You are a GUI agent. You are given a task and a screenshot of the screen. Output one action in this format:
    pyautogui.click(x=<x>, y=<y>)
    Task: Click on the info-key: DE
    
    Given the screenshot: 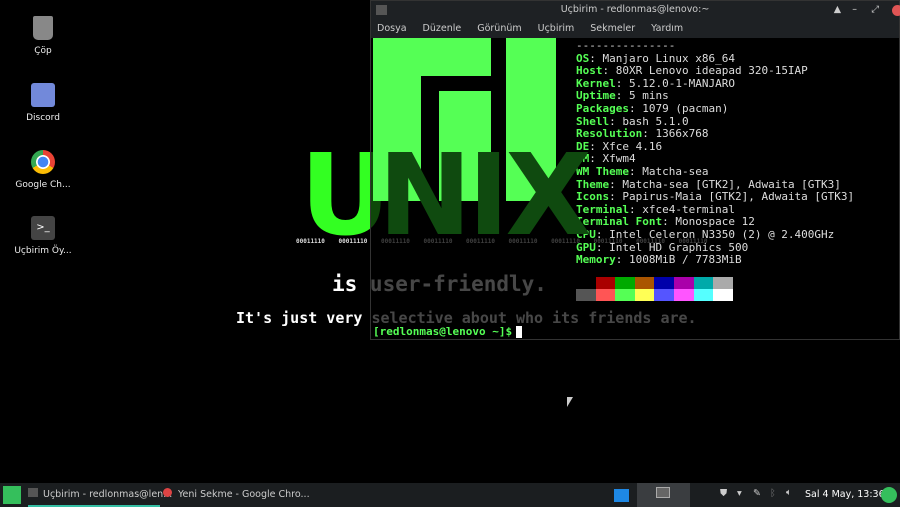 What is the action you would take?
    pyautogui.click(x=583, y=146)
    